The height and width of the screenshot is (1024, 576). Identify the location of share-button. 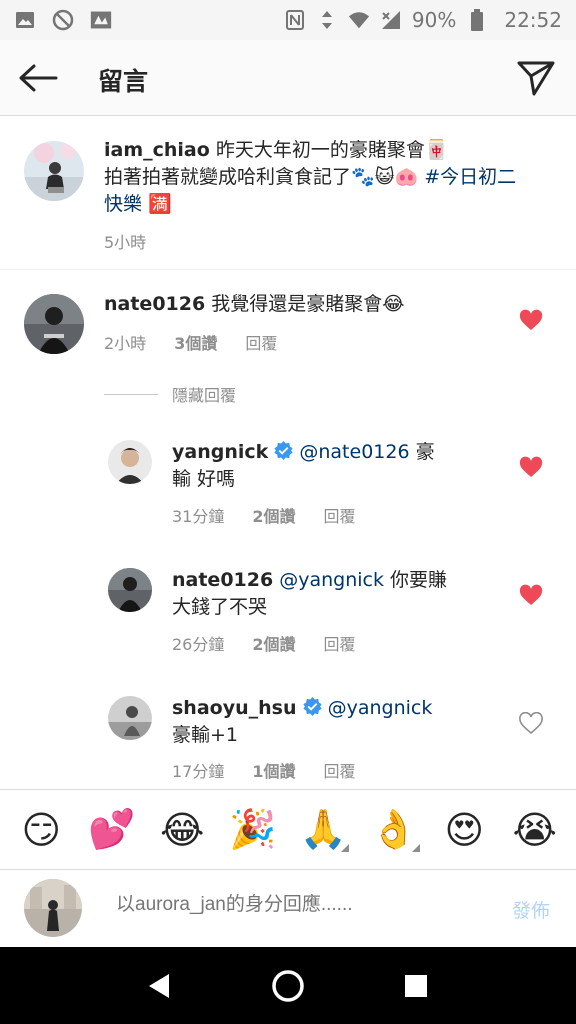
(536, 78).